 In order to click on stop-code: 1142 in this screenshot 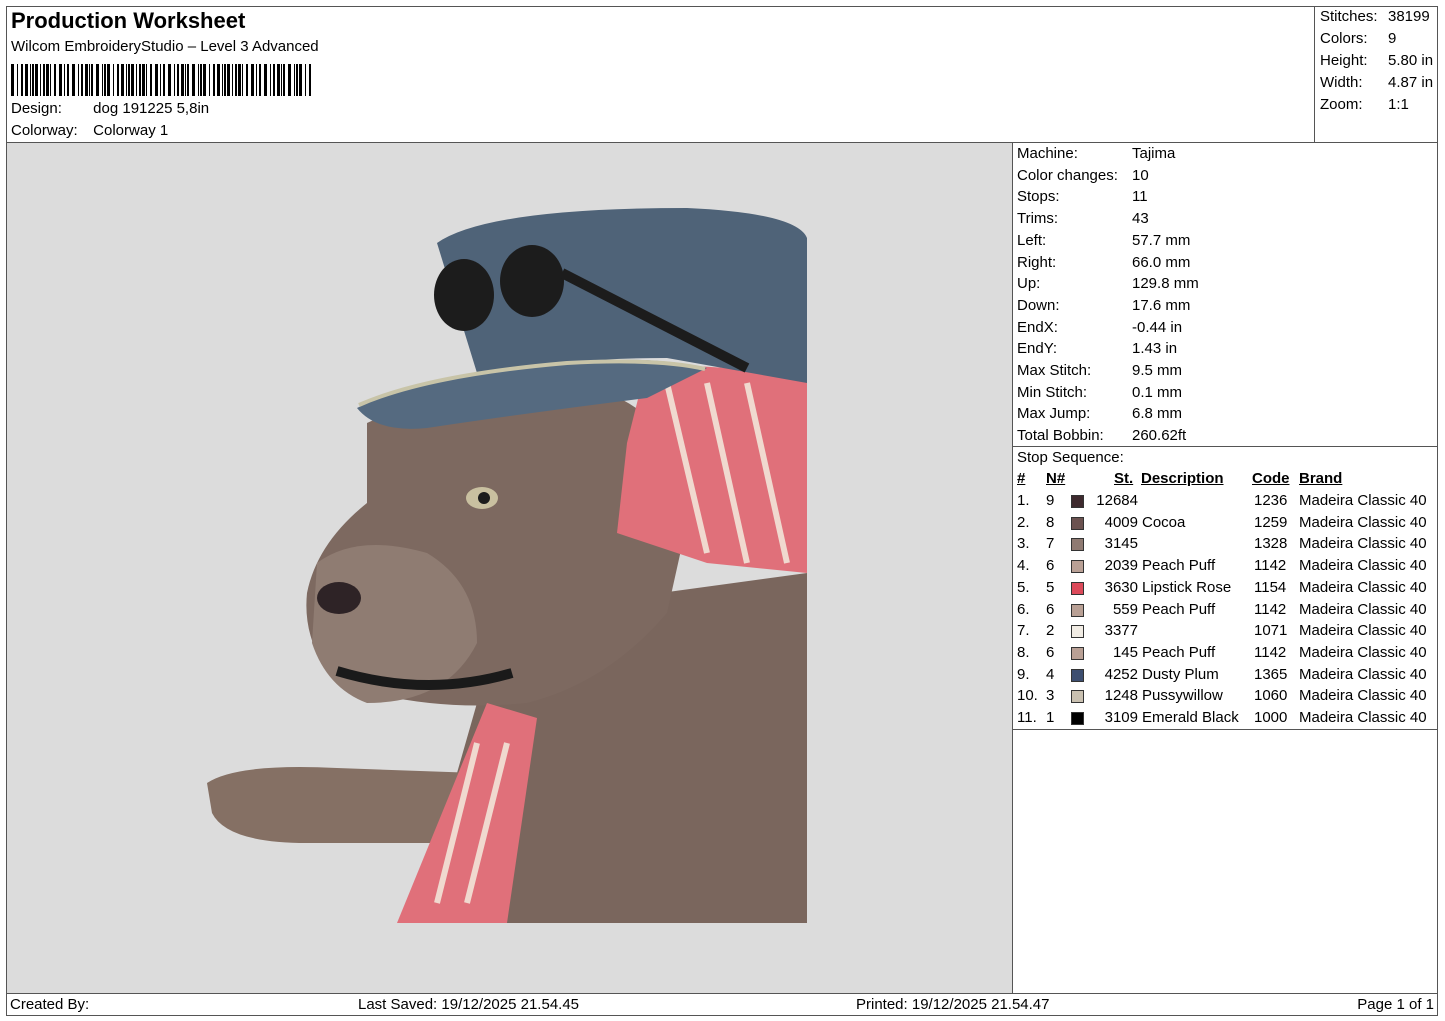, I will do `click(1270, 609)`.